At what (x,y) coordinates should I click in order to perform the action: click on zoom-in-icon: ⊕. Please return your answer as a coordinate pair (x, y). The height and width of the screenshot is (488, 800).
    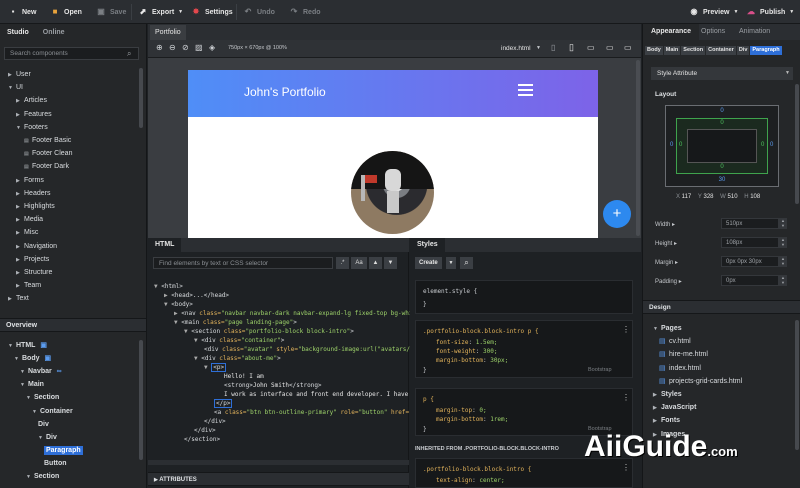
    Looking at the image, I should click on (159, 47).